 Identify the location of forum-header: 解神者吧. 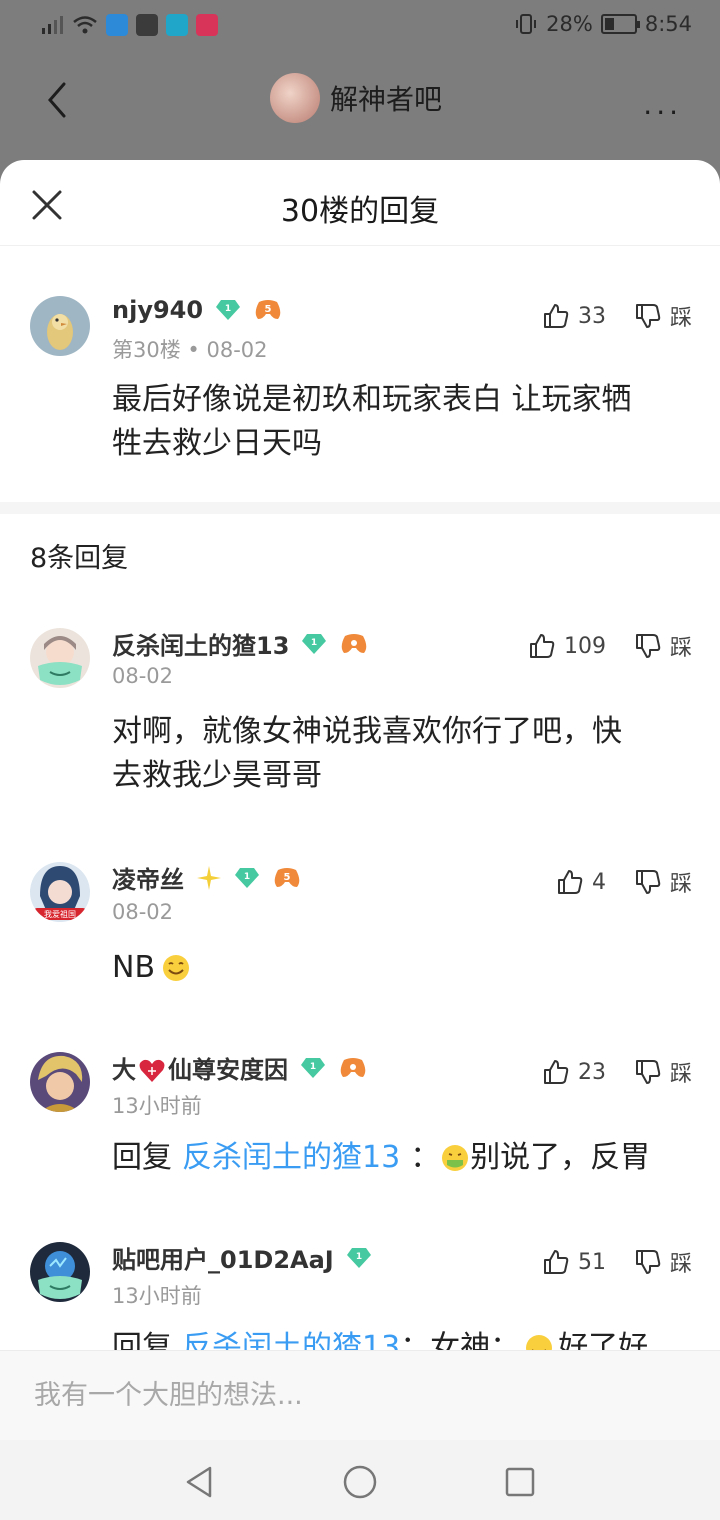
(356, 98).